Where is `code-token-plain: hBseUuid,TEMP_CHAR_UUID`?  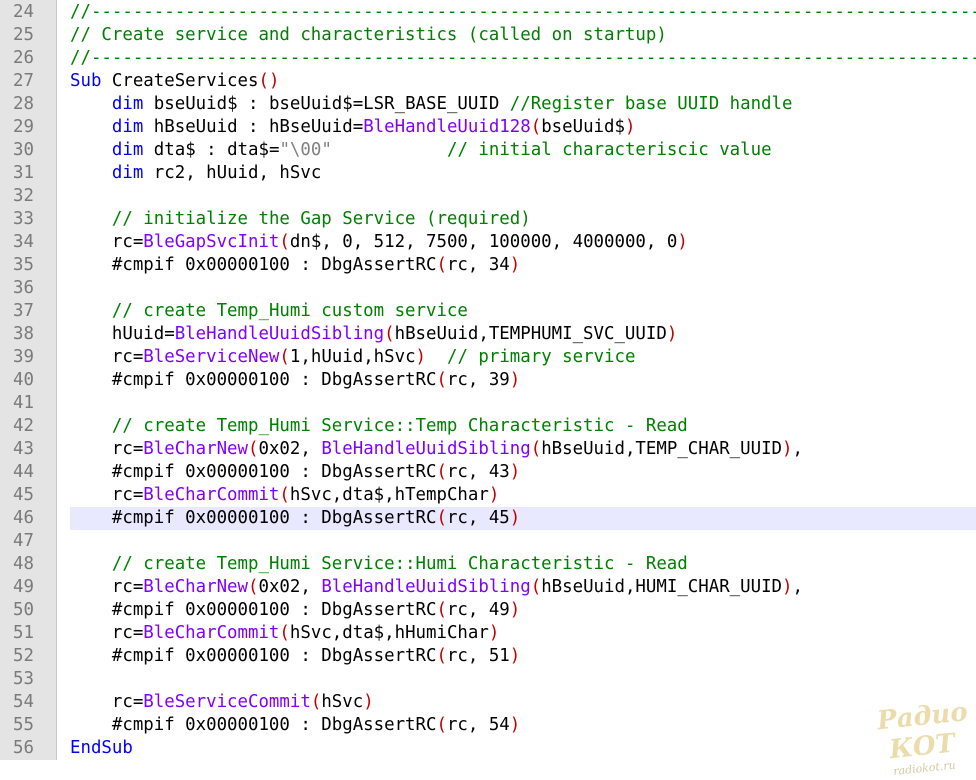 code-token-plain: hBseUuid,TEMP_CHAR_UUID is located at coordinates (662, 449).